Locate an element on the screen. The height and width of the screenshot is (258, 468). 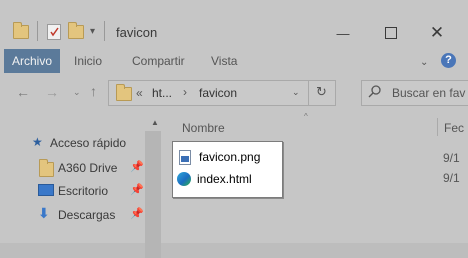
file-name: favicon.png is located at coordinates (230, 157).